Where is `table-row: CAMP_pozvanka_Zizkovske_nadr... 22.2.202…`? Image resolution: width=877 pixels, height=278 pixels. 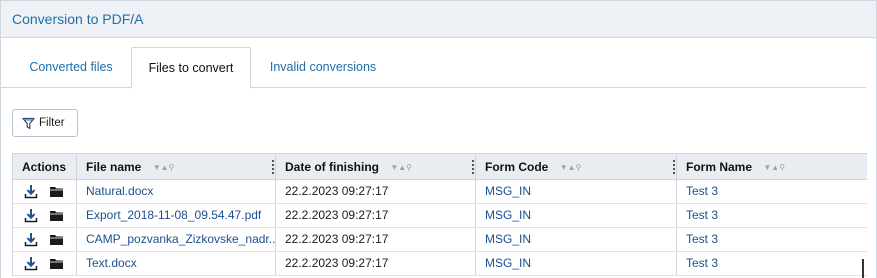 table-row: CAMP_pozvanka_Zizkovske_nadr... 22.2.202… is located at coordinates (440, 240).